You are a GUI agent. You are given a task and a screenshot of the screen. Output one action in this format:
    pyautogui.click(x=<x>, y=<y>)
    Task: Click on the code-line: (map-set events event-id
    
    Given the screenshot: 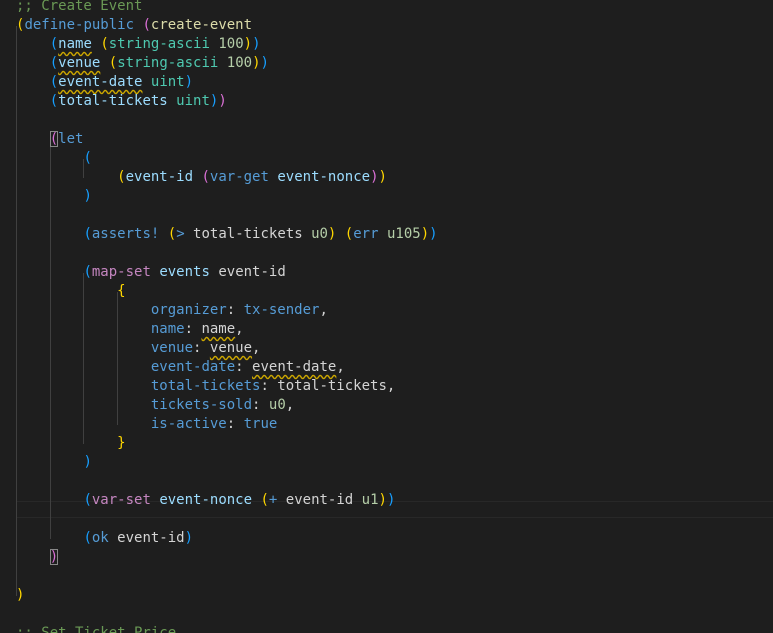 What is the action you would take?
    pyautogui.click(x=150, y=272)
    